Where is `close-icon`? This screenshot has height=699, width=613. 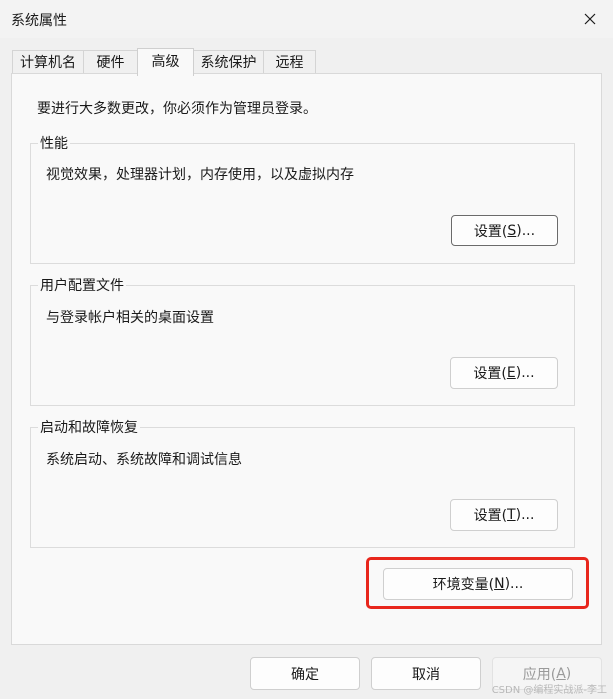
close-icon is located at coordinates (590, 19).